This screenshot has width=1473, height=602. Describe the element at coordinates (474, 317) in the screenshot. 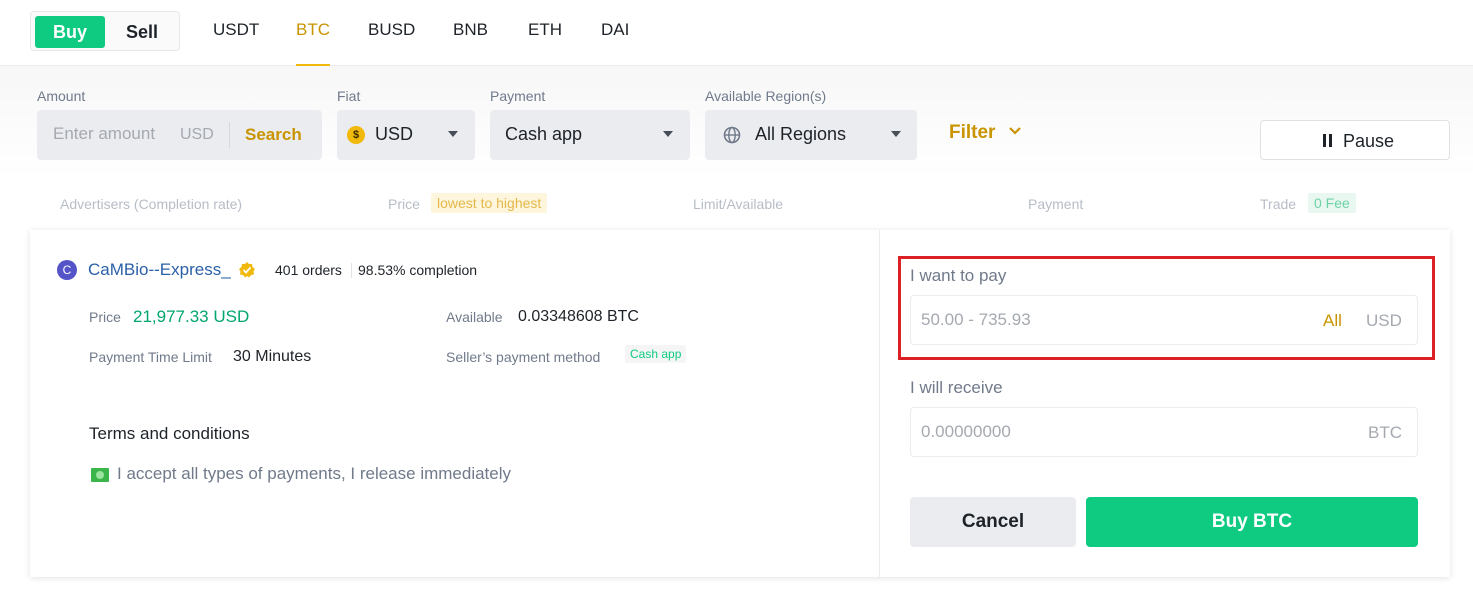

I see `available-label: Available` at that location.